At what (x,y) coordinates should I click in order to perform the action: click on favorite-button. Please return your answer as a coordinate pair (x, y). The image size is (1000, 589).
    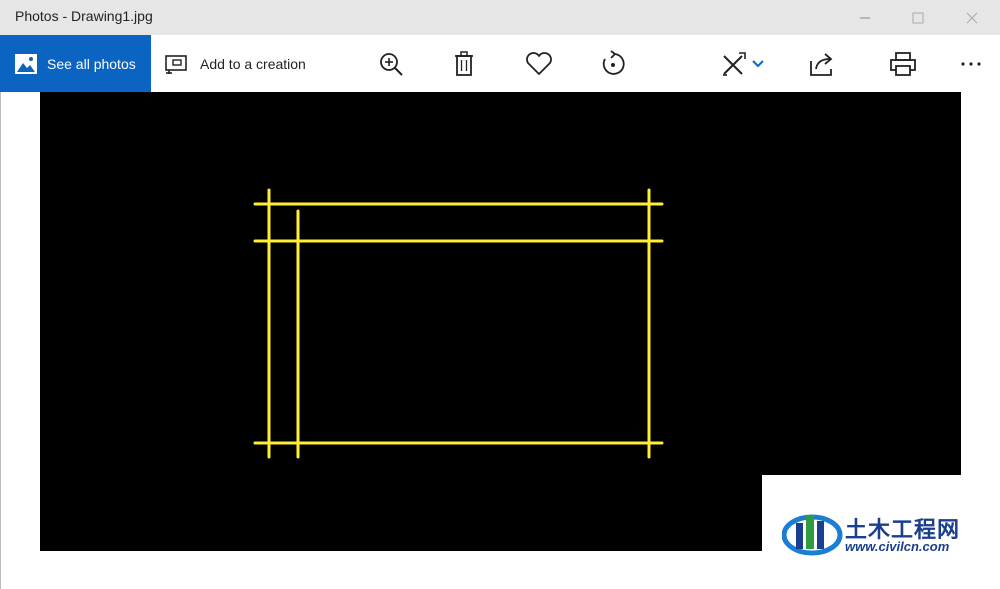
    Looking at the image, I should click on (539, 63).